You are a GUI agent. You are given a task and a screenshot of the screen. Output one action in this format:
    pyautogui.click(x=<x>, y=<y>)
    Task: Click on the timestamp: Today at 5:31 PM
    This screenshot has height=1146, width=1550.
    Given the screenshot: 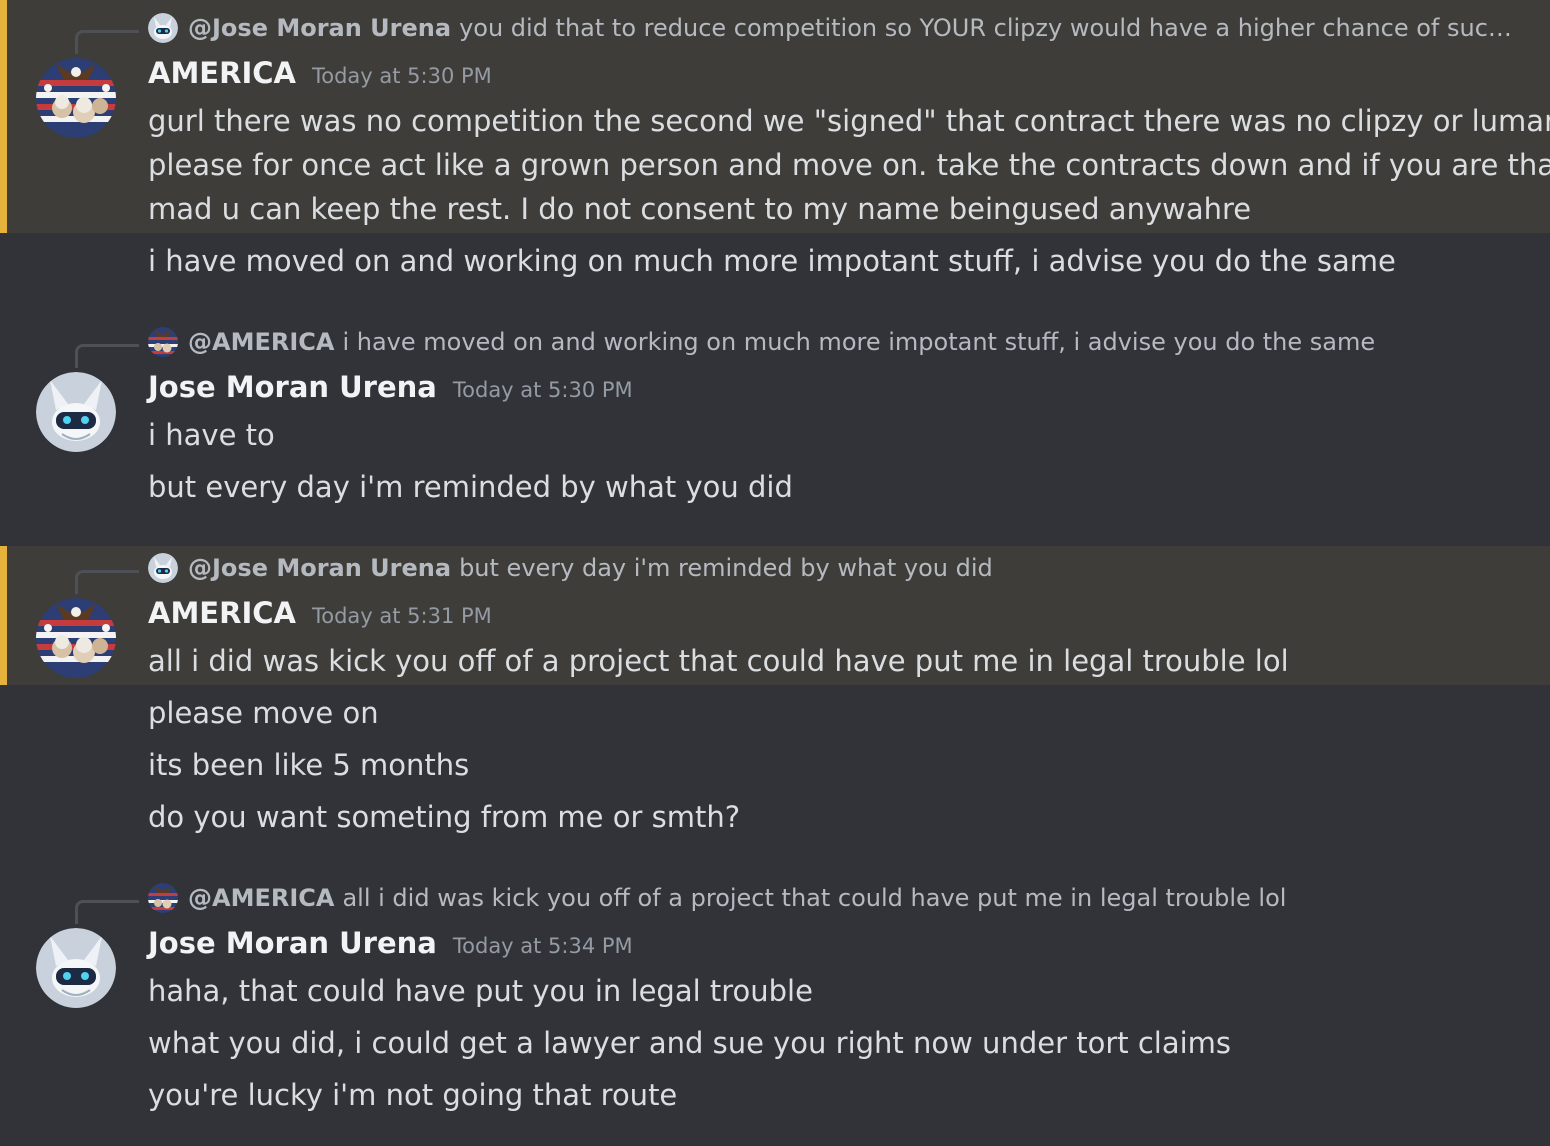 What is the action you would take?
    pyautogui.click(x=402, y=616)
    